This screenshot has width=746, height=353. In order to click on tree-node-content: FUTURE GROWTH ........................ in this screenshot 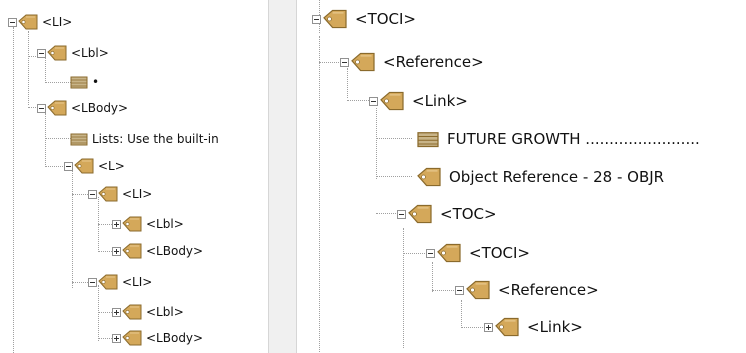, I will do `click(557, 139)`.